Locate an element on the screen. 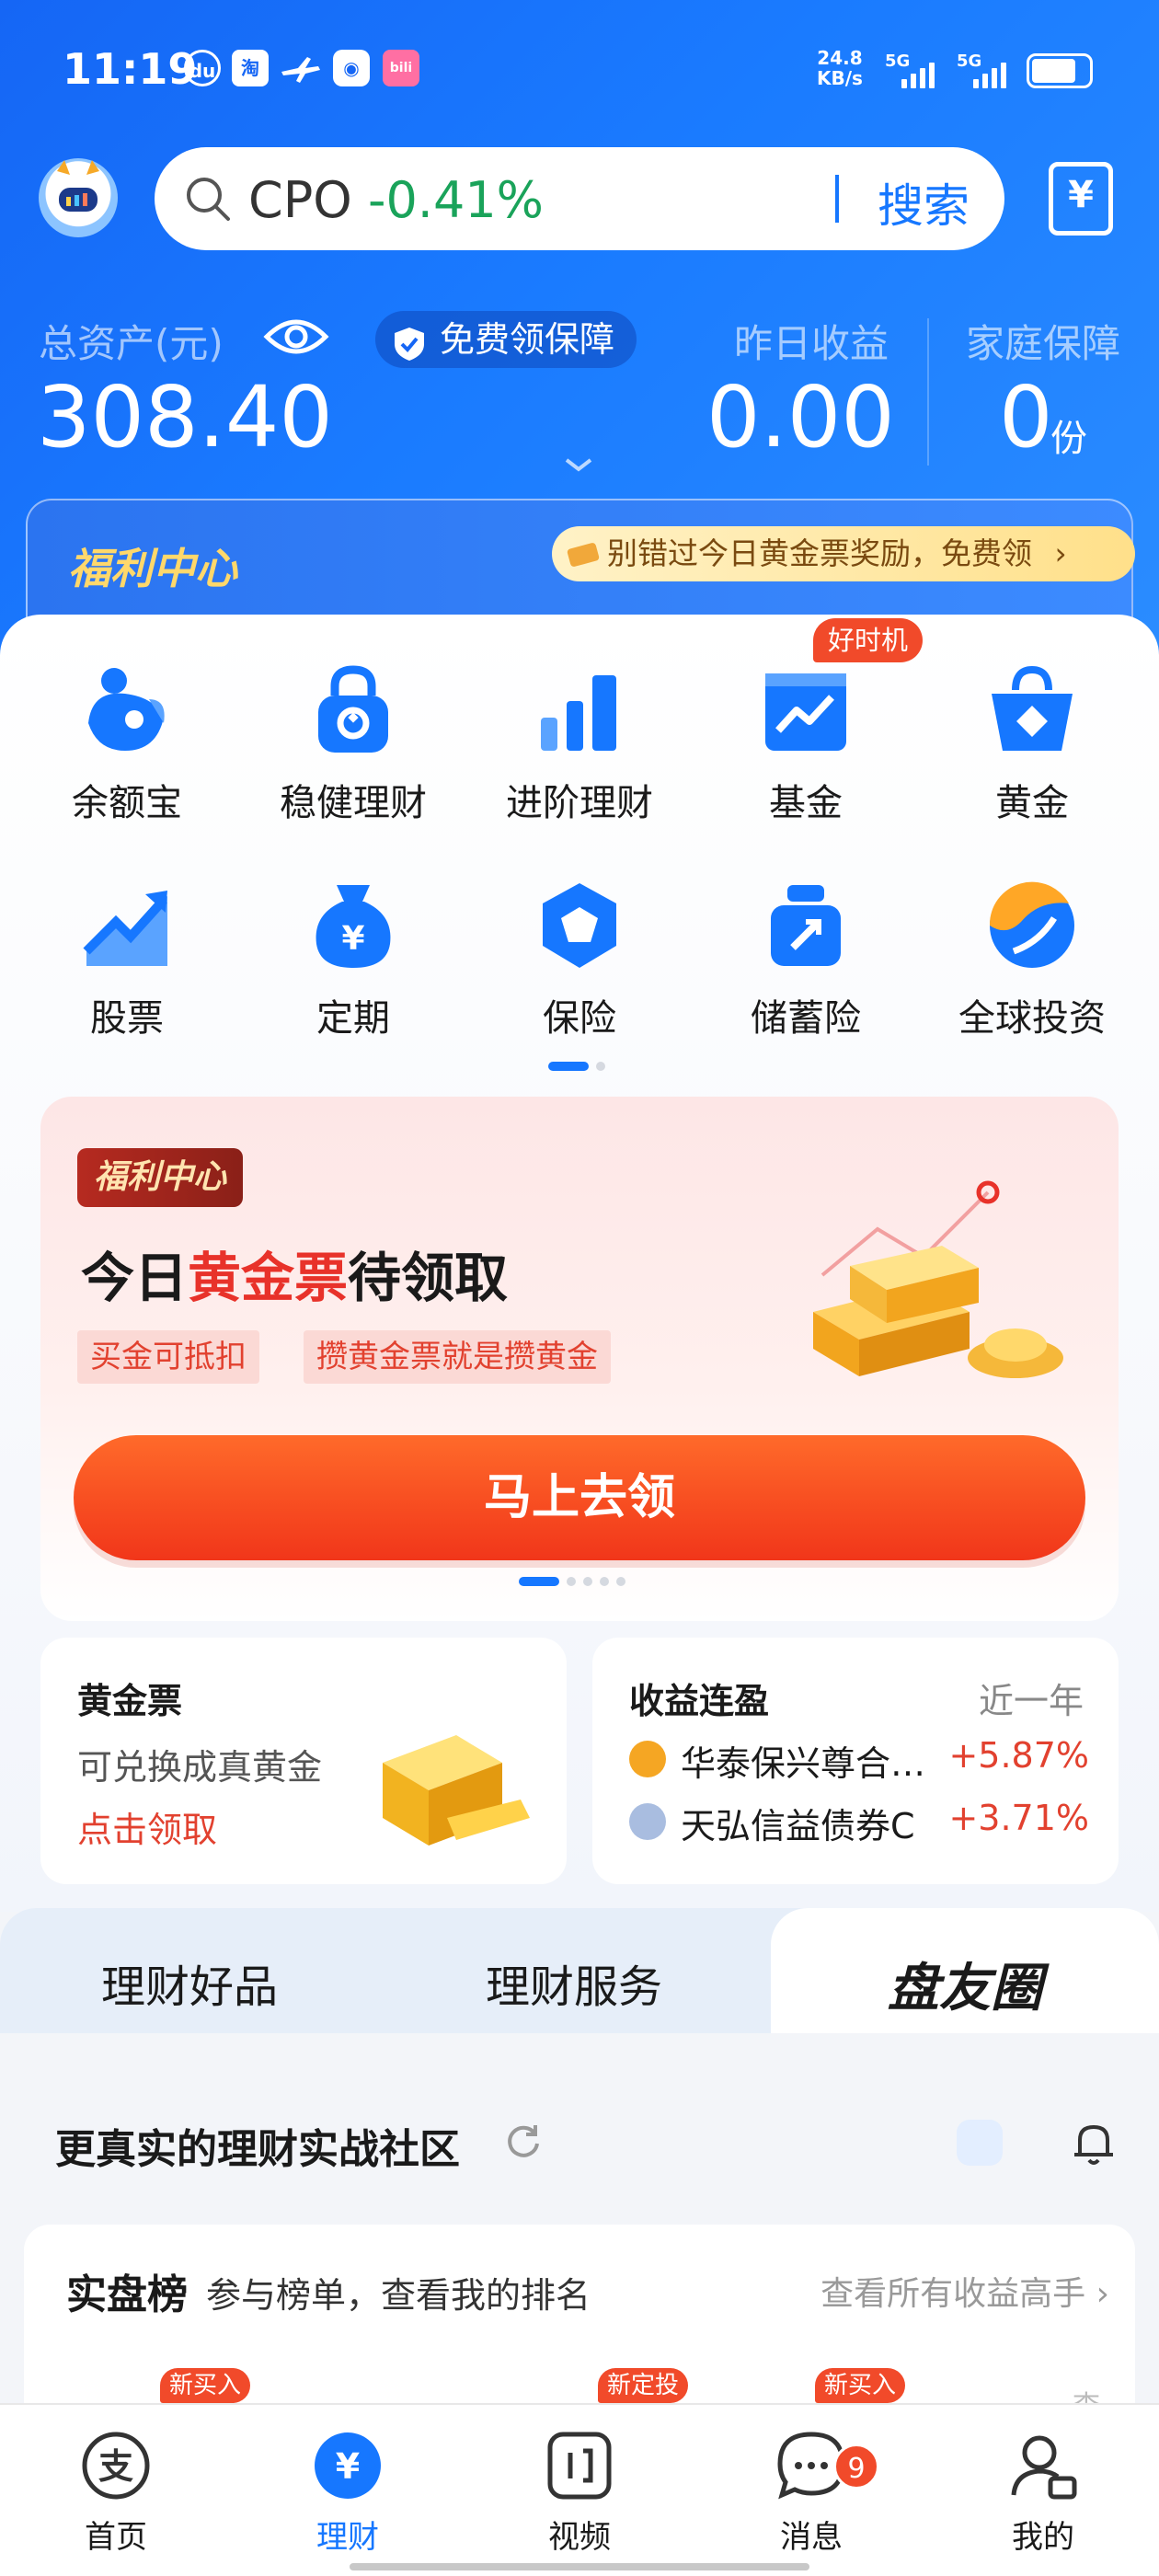 This screenshot has width=1159, height=2576. grid-item-advanced: 进阶理财 is located at coordinates (579, 744).